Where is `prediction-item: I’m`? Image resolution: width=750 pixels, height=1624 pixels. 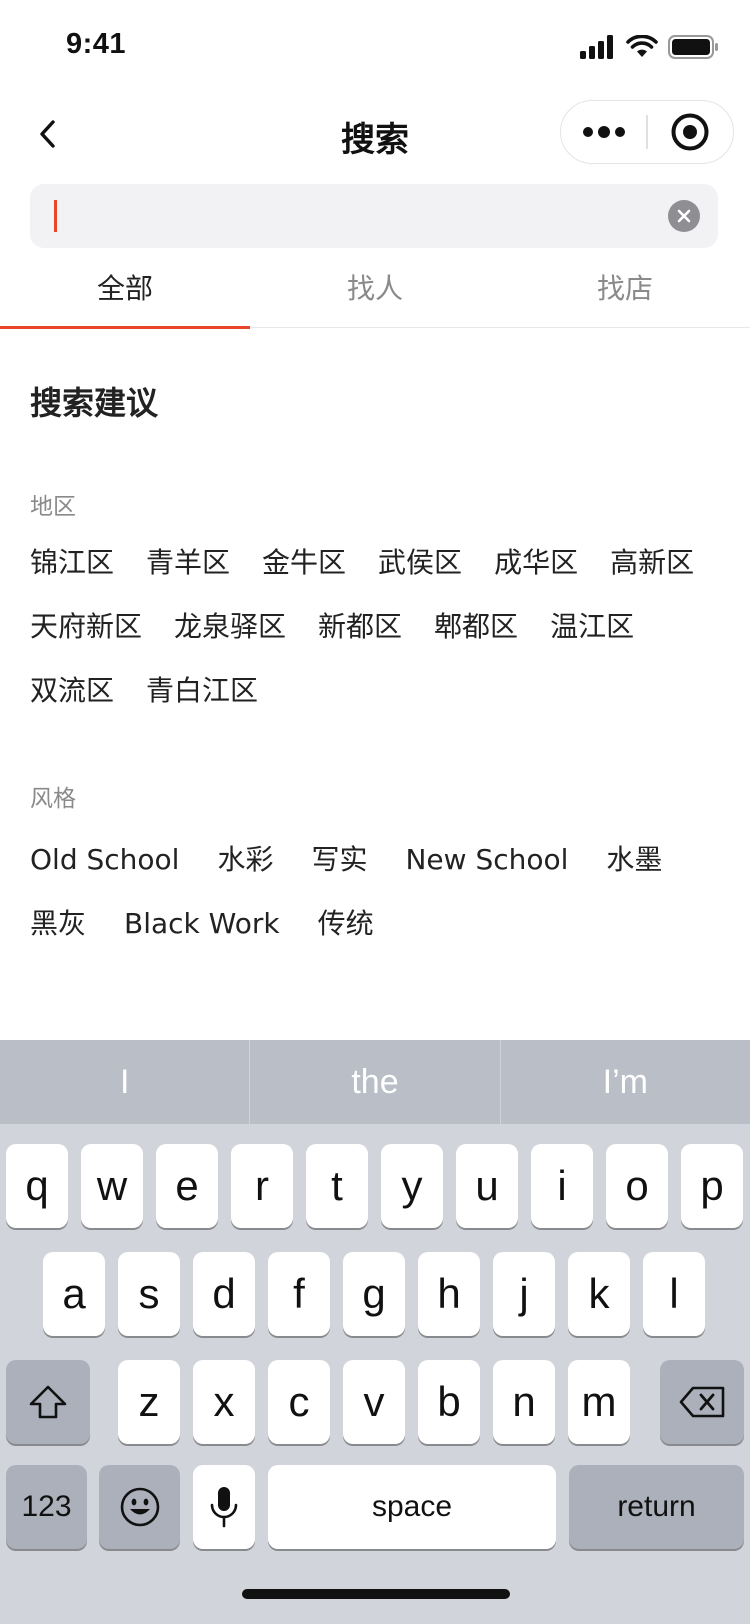
prediction-item: I’m is located at coordinates (624, 1082).